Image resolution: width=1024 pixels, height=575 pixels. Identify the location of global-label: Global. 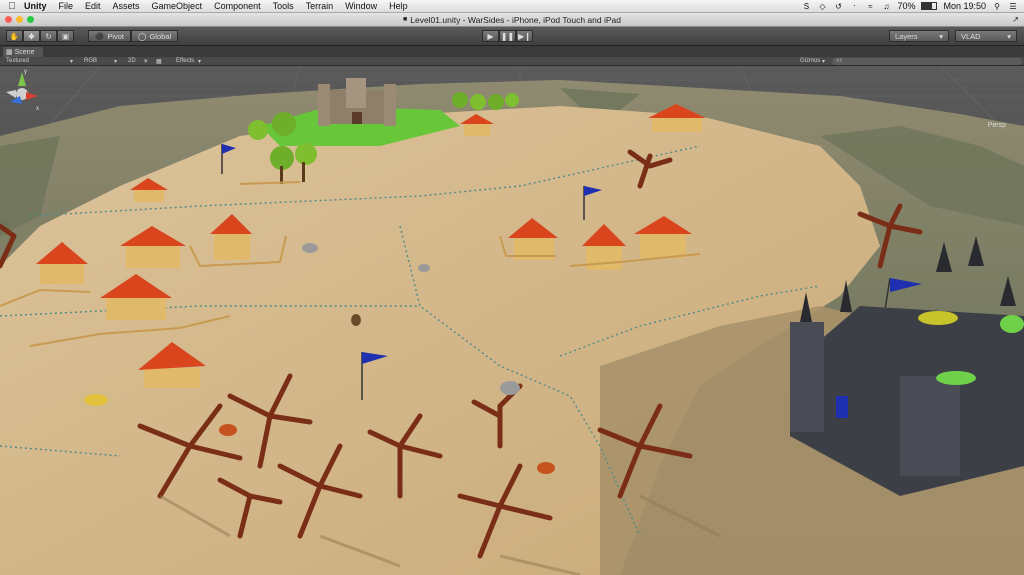
(160, 36).